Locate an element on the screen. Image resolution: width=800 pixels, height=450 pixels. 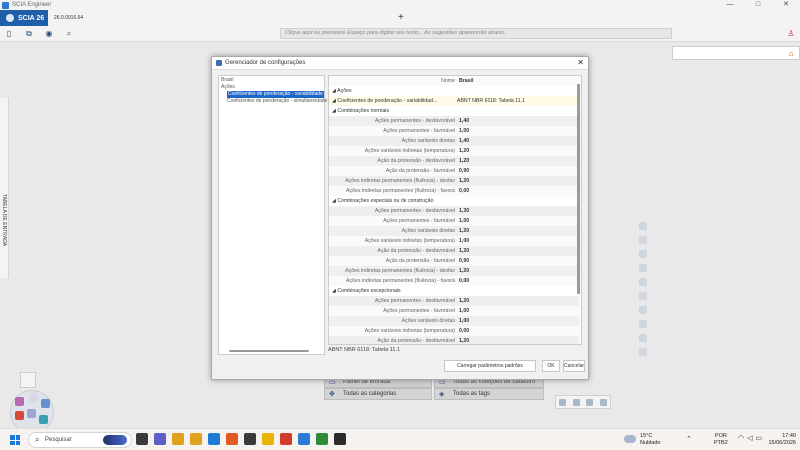
view-box is located at coordinates (28, 380).